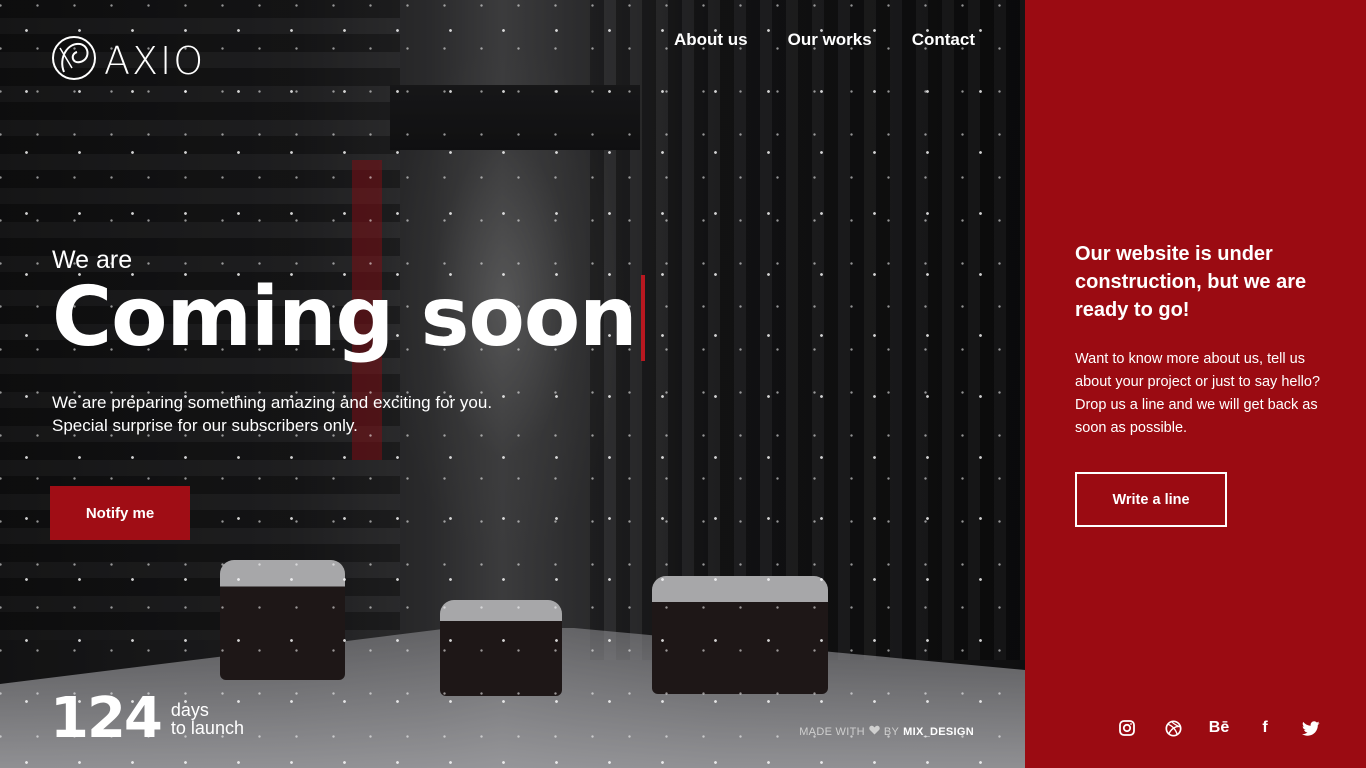 The height and width of the screenshot is (768, 1366). Describe the element at coordinates (1311, 728) in the screenshot. I see `twitter-icon` at that location.